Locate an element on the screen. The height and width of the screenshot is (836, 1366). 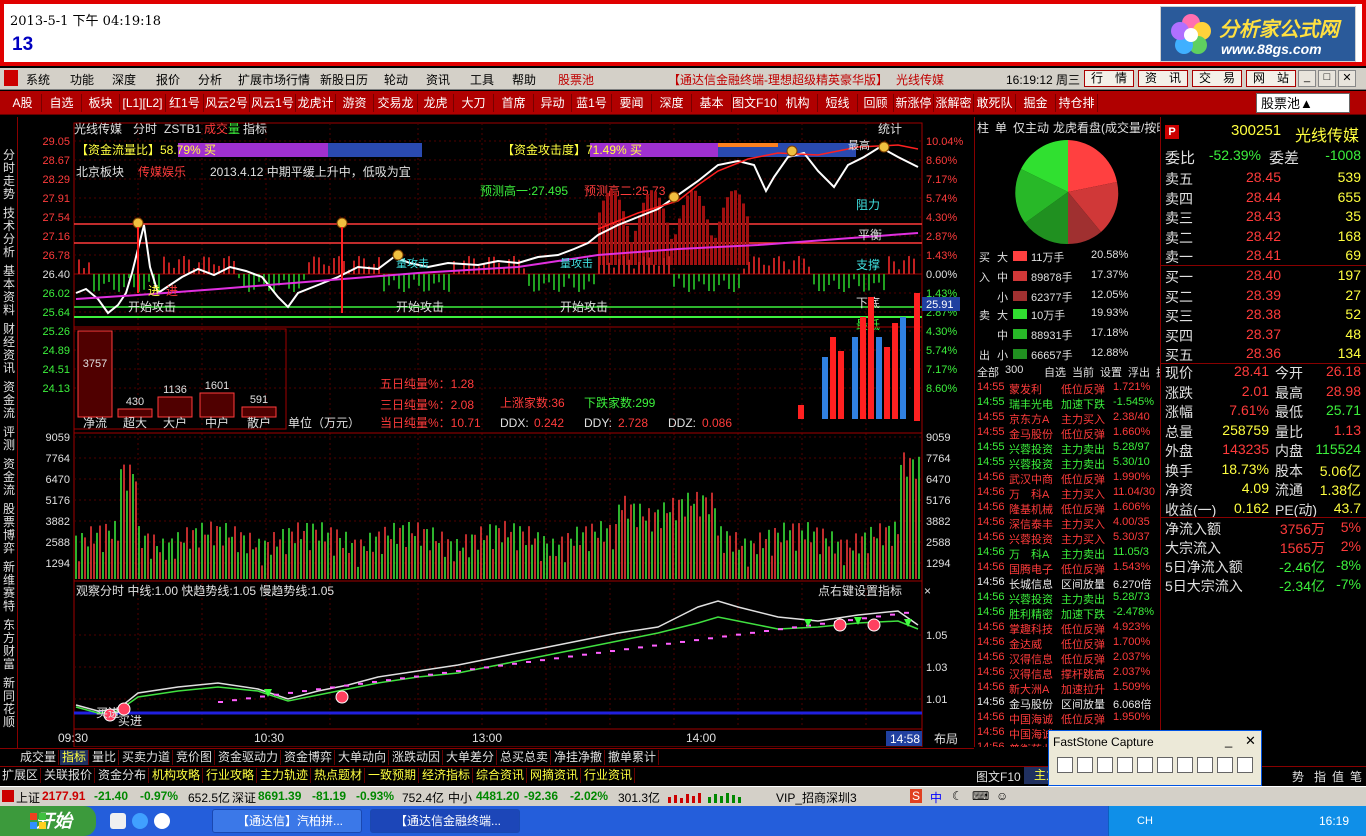
faststone-capture-window: FastStone Capture ✕ _ is located at coordinates (1155, 758).